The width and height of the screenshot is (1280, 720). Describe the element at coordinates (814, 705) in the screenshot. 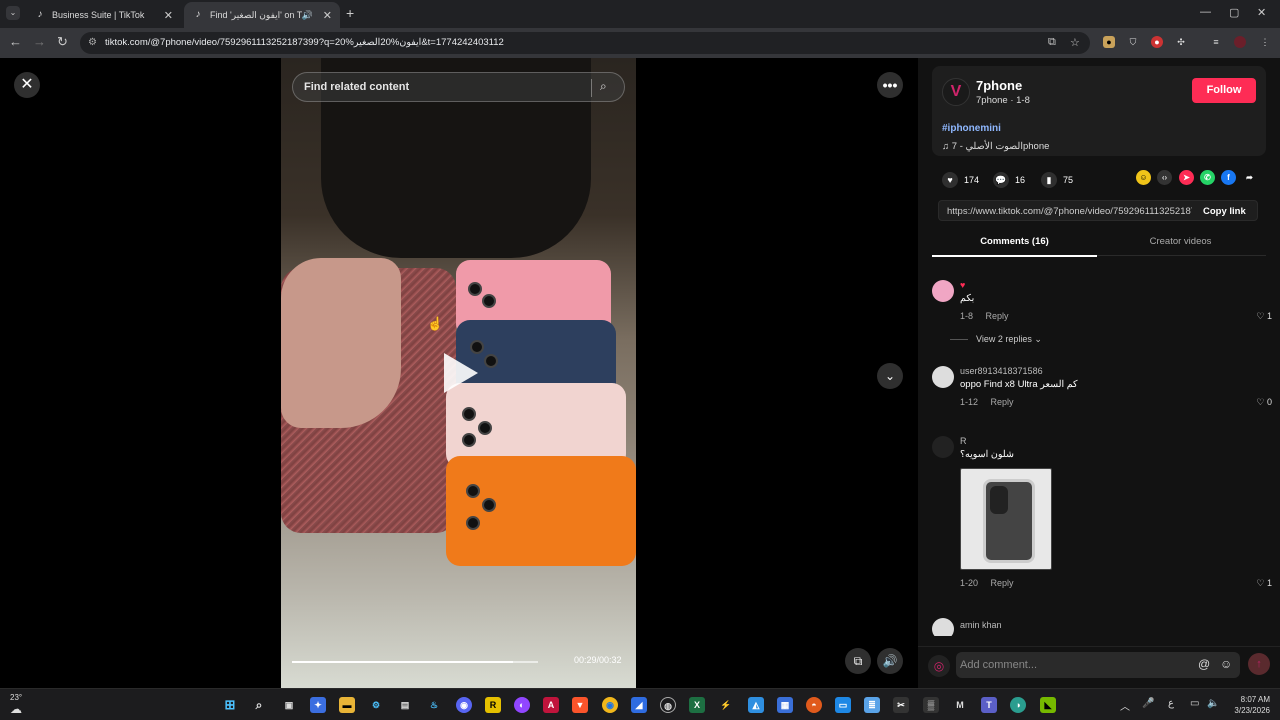

I see `app-orange-icon: ◓` at that location.